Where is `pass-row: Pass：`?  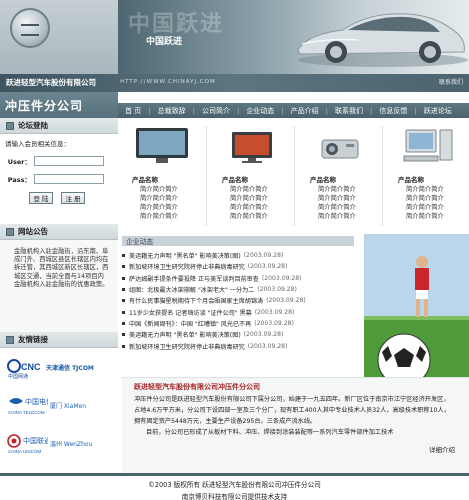
pass-row: Pass： is located at coordinates (59, 179).